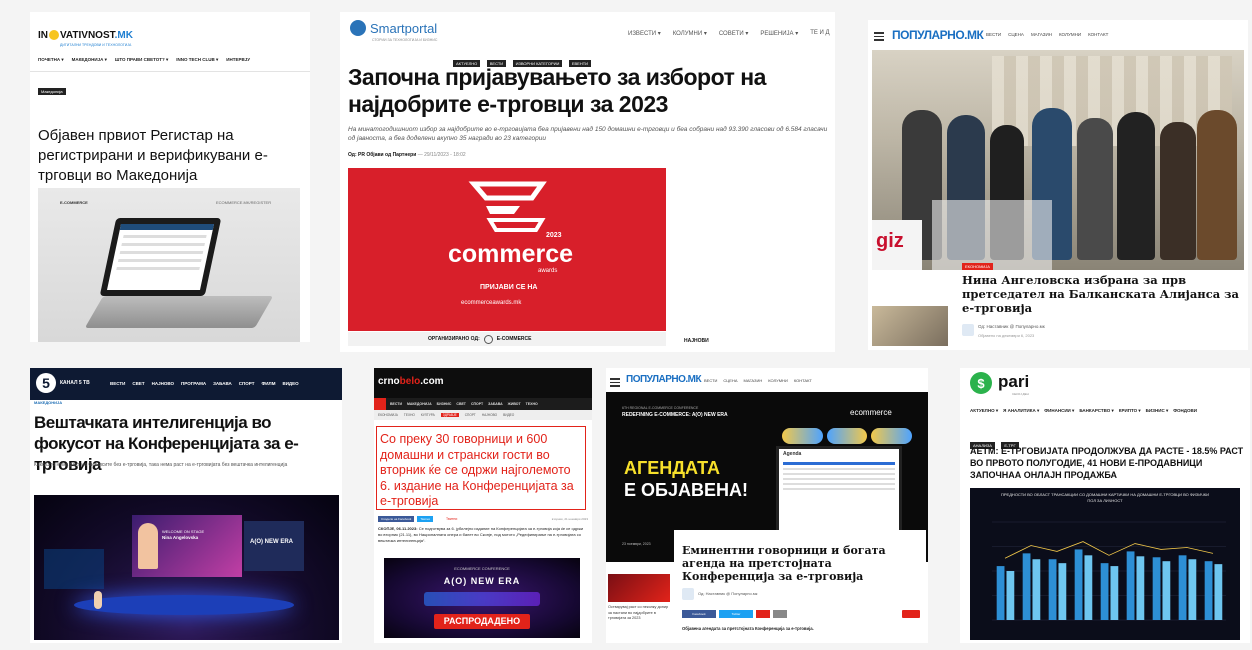  What do you see at coordinates (451, 519) in the screenshot?
I see `share-tag: Твитни` at bounding box center [451, 519].